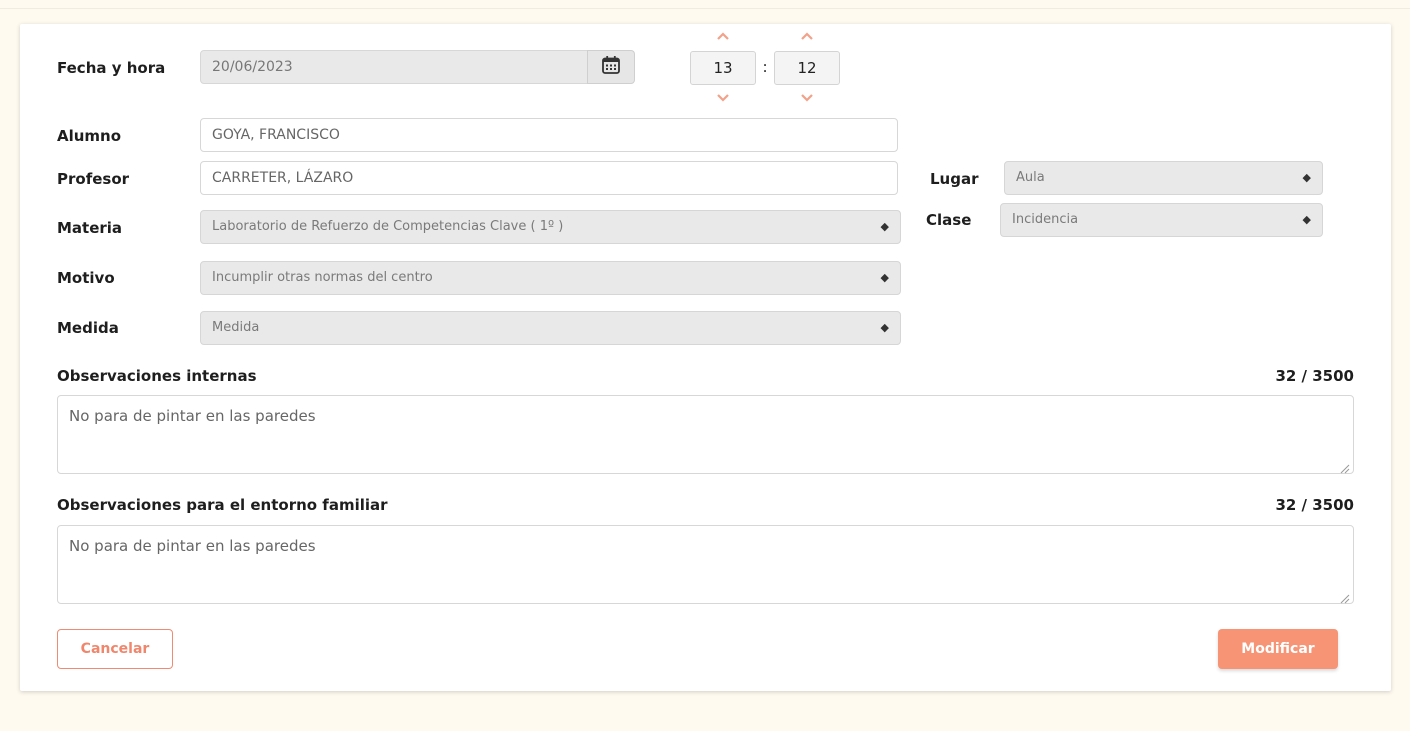  Describe the element at coordinates (705, 564) in the screenshot. I see `obs-familiar-textarea: No para de pintar en las paredes` at that location.